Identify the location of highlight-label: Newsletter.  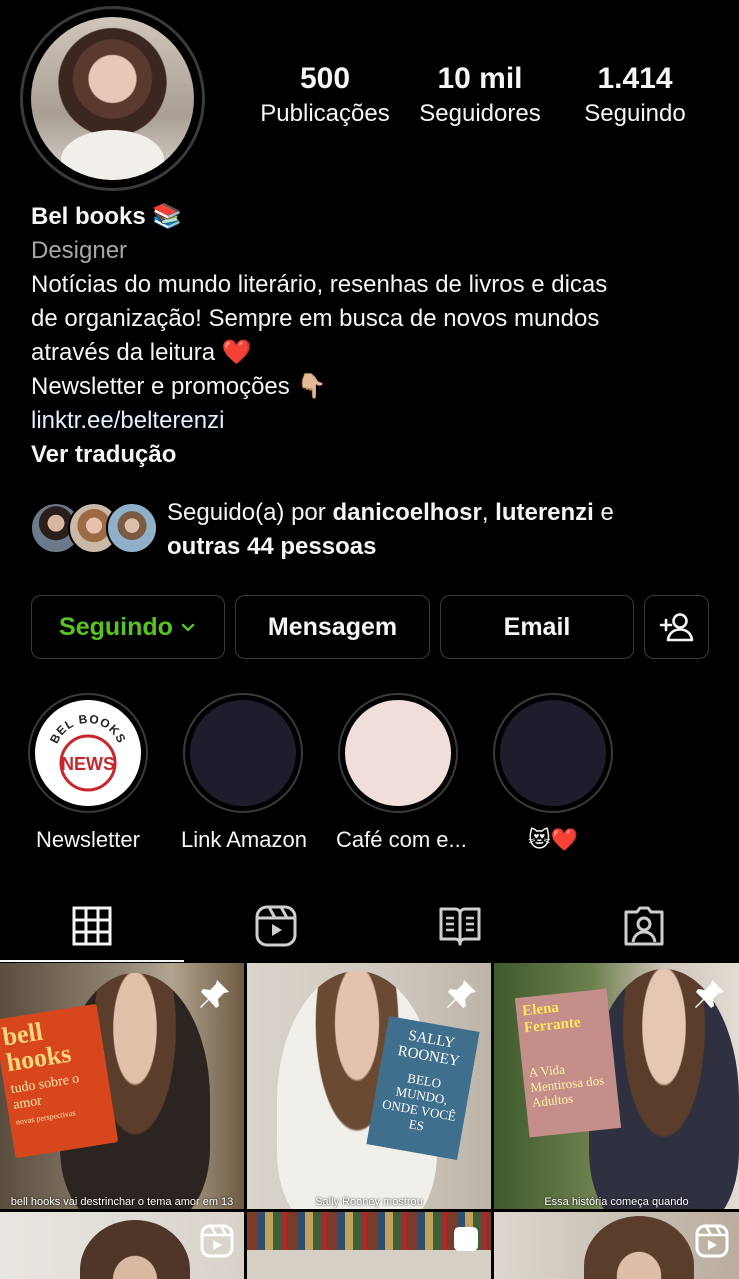
(88, 839).